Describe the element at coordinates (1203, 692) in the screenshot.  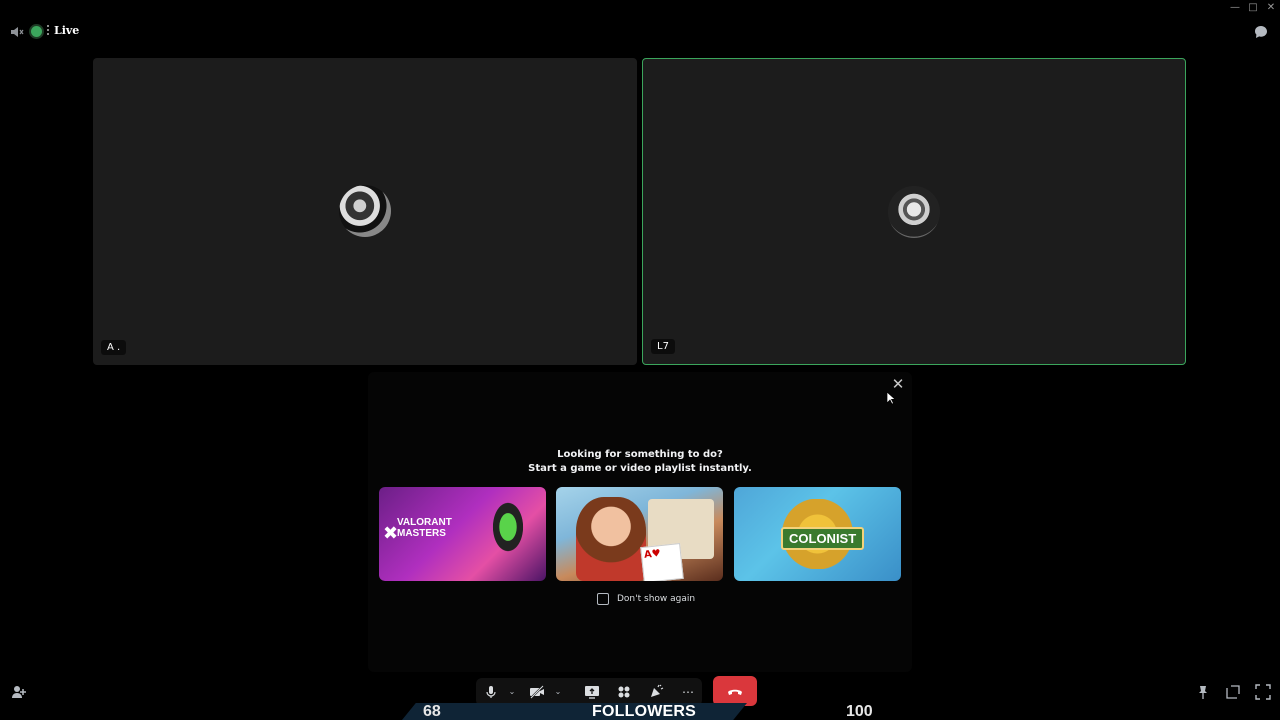
I see `pin-icon` at that location.